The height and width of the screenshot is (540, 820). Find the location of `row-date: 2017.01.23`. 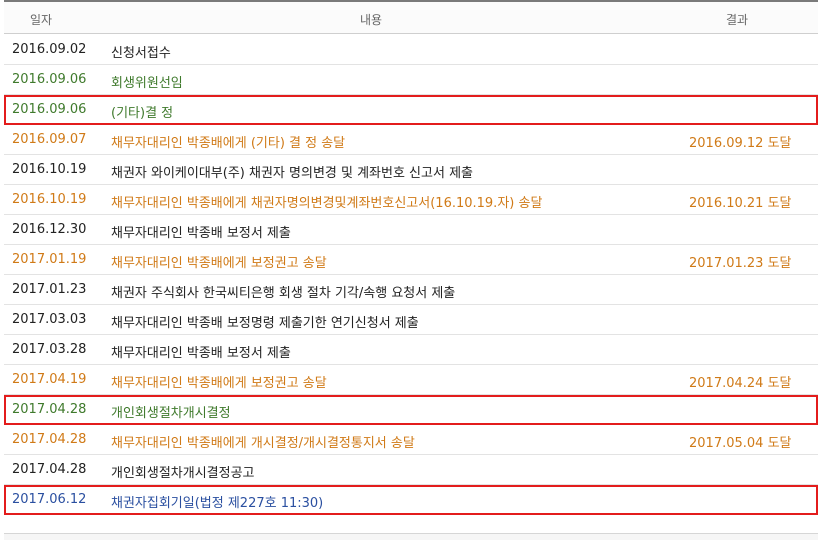

row-date: 2017.01.23 is located at coordinates (49, 289).